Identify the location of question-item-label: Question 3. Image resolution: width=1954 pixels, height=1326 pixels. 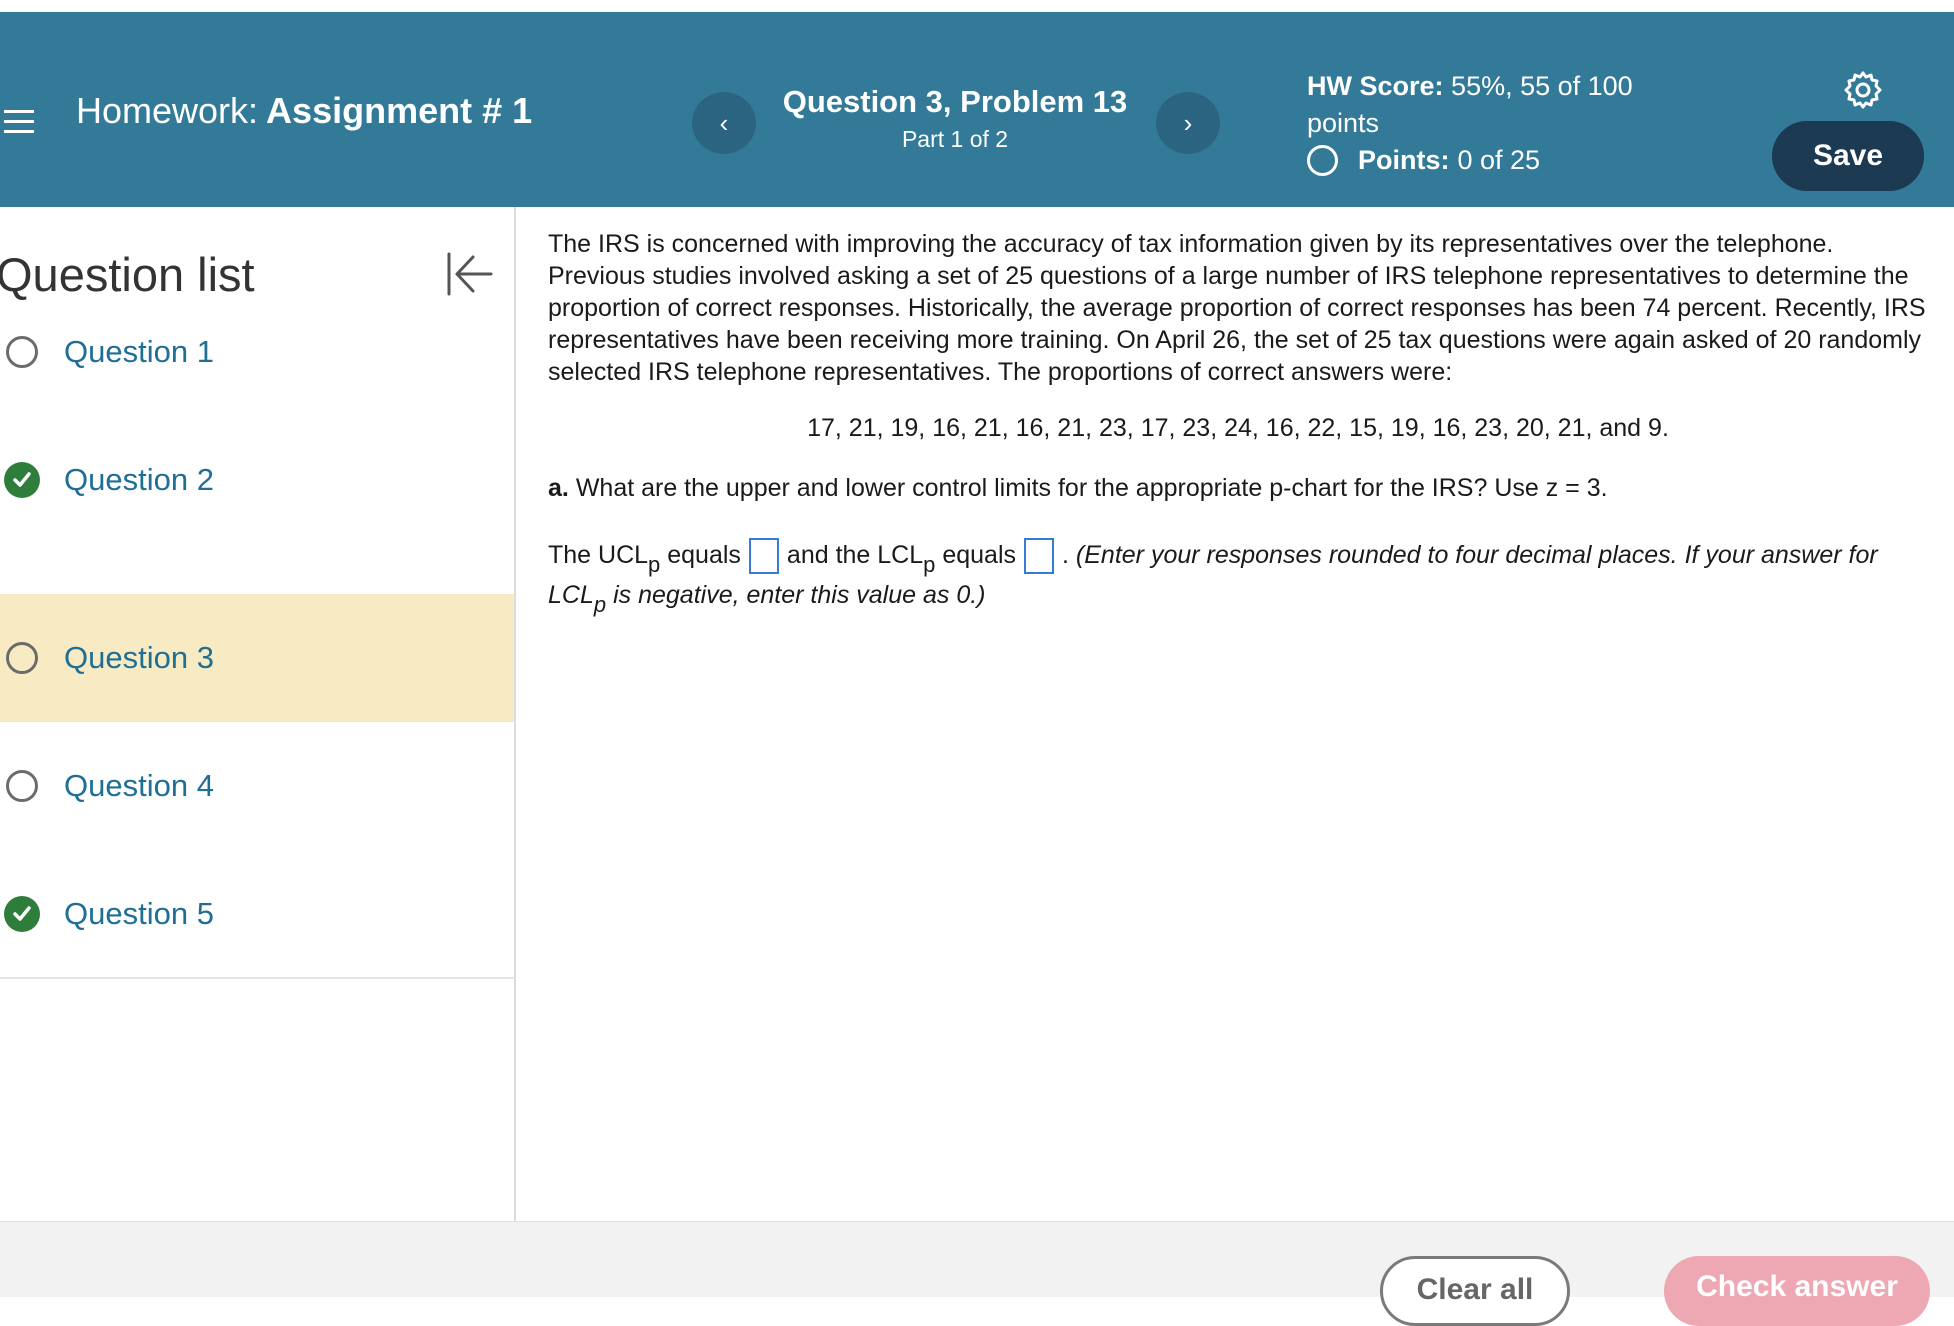
(139, 657).